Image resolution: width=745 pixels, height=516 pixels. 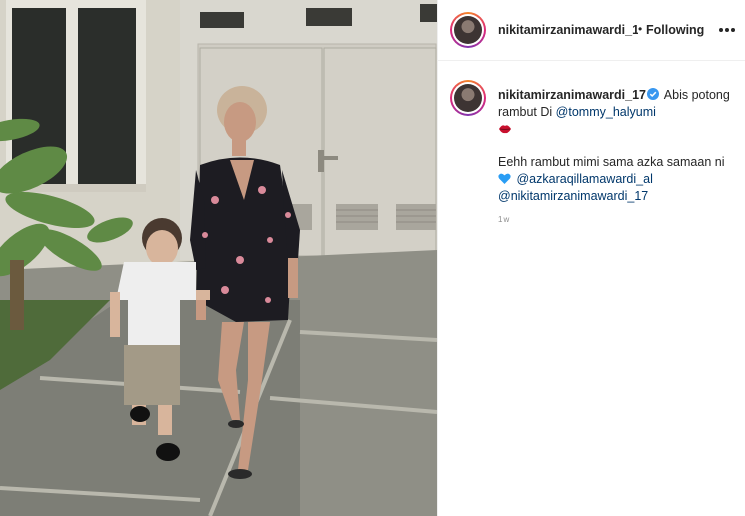 What do you see at coordinates (652, 94) in the screenshot?
I see `verified-badge-icon` at bounding box center [652, 94].